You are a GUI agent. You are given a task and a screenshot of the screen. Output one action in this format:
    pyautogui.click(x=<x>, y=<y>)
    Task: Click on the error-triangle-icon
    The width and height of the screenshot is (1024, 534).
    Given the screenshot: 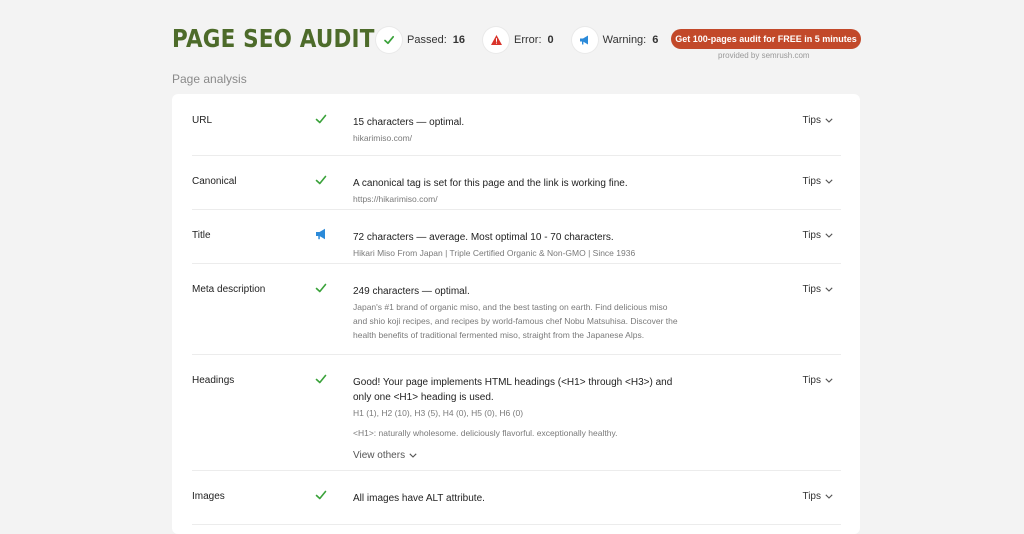 What is the action you would take?
    pyautogui.click(x=496, y=40)
    